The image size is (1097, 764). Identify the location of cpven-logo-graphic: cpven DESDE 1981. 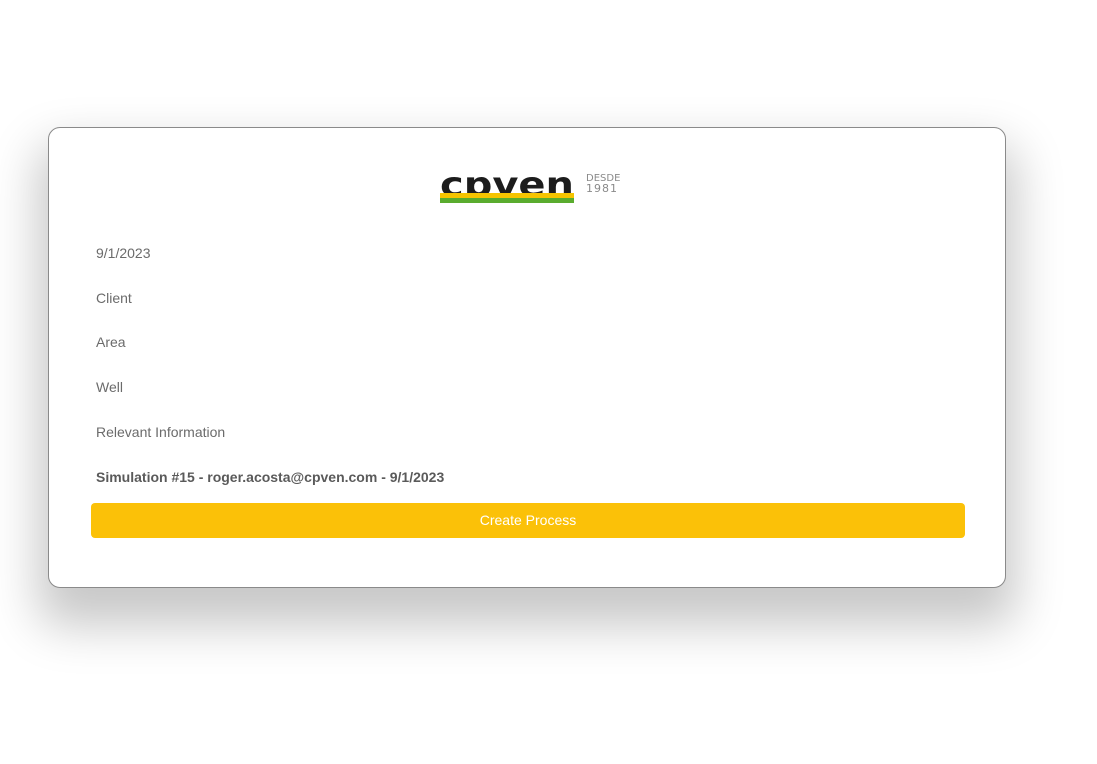
(530, 186).